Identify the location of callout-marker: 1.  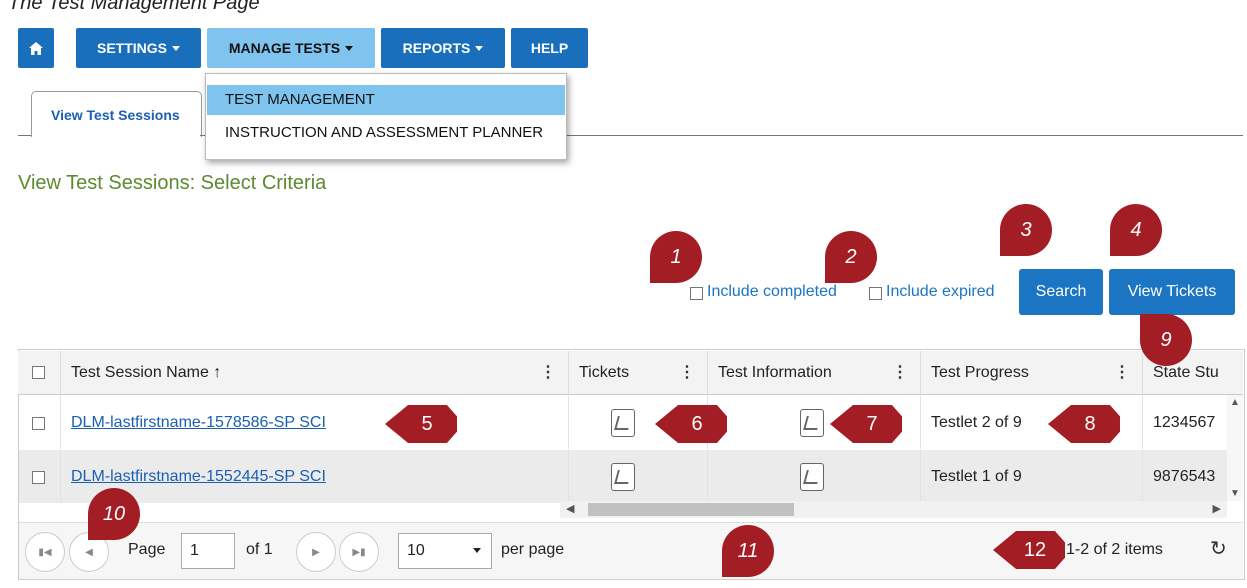
(676, 257).